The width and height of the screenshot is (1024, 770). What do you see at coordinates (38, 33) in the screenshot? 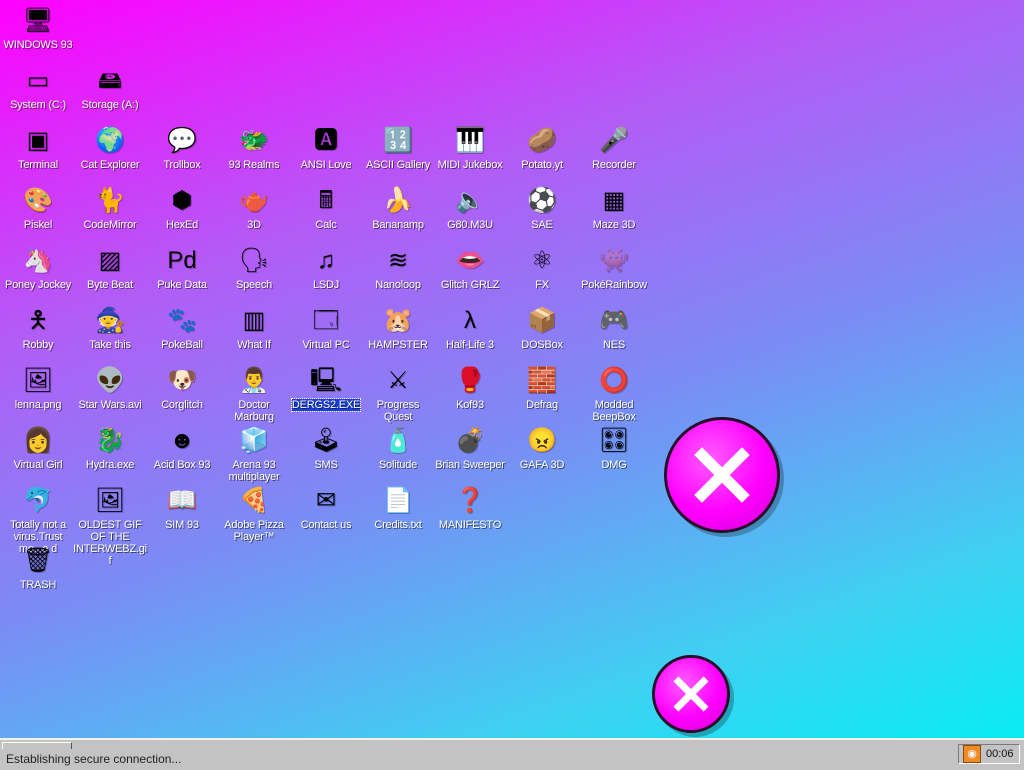
I see `desktop-icon-windows-93: 🖥 WINDOWS 93` at bounding box center [38, 33].